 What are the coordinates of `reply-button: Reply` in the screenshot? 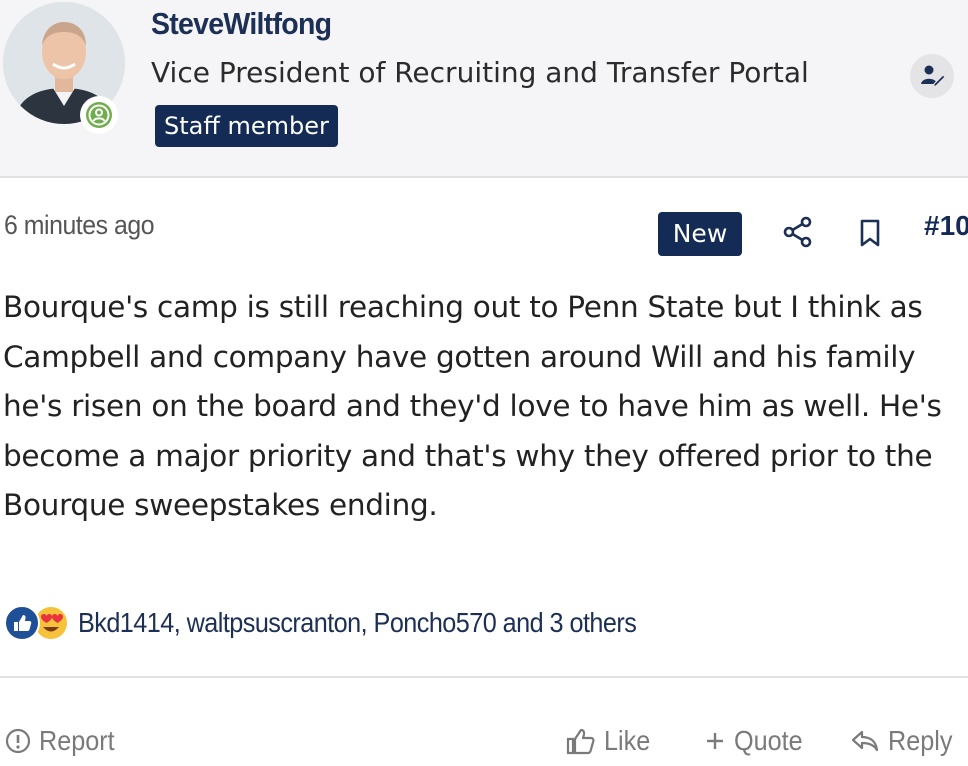 It's located at (905, 741).